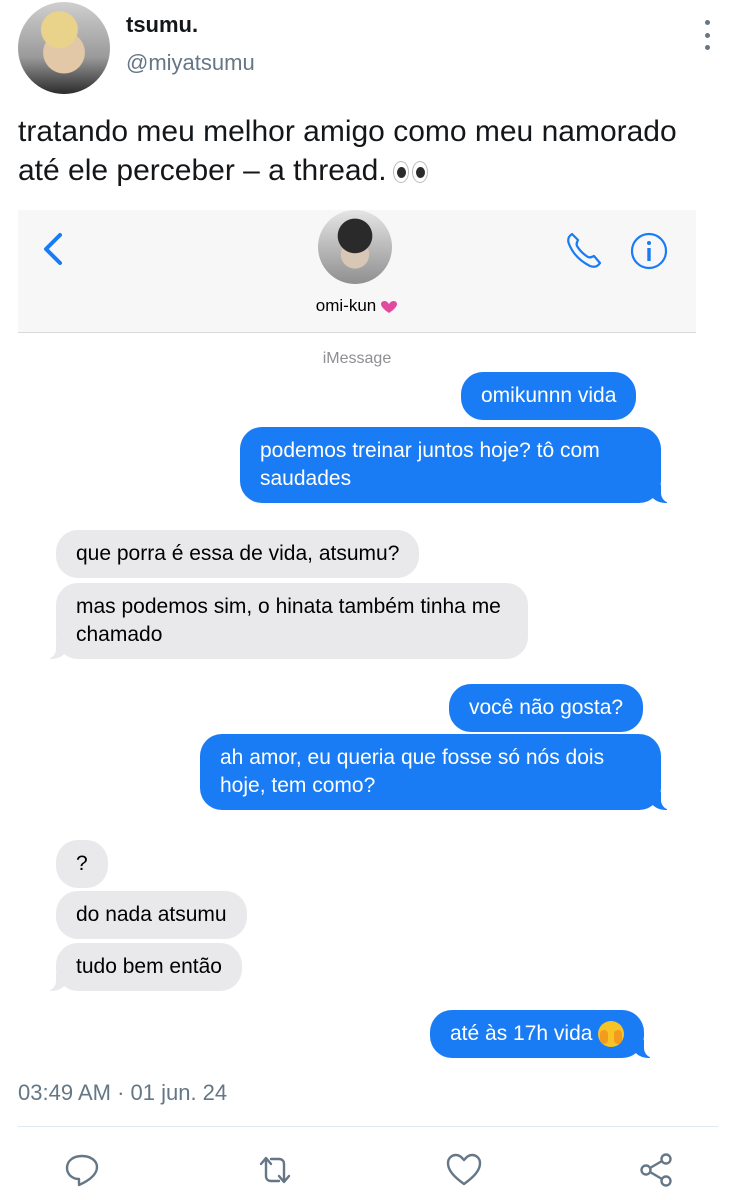 The image size is (736, 1200). Describe the element at coordinates (275, 1170) in the screenshot. I see `retweet-icon` at that location.